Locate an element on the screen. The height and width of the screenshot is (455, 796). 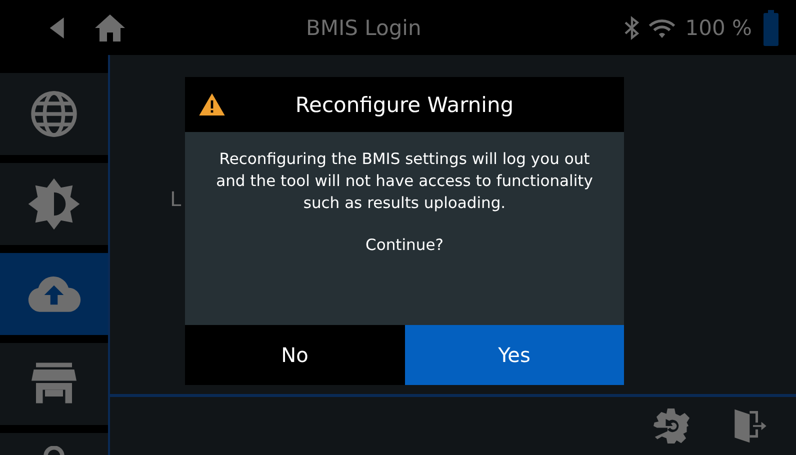
field-label: L is located at coordinates (176, 198).